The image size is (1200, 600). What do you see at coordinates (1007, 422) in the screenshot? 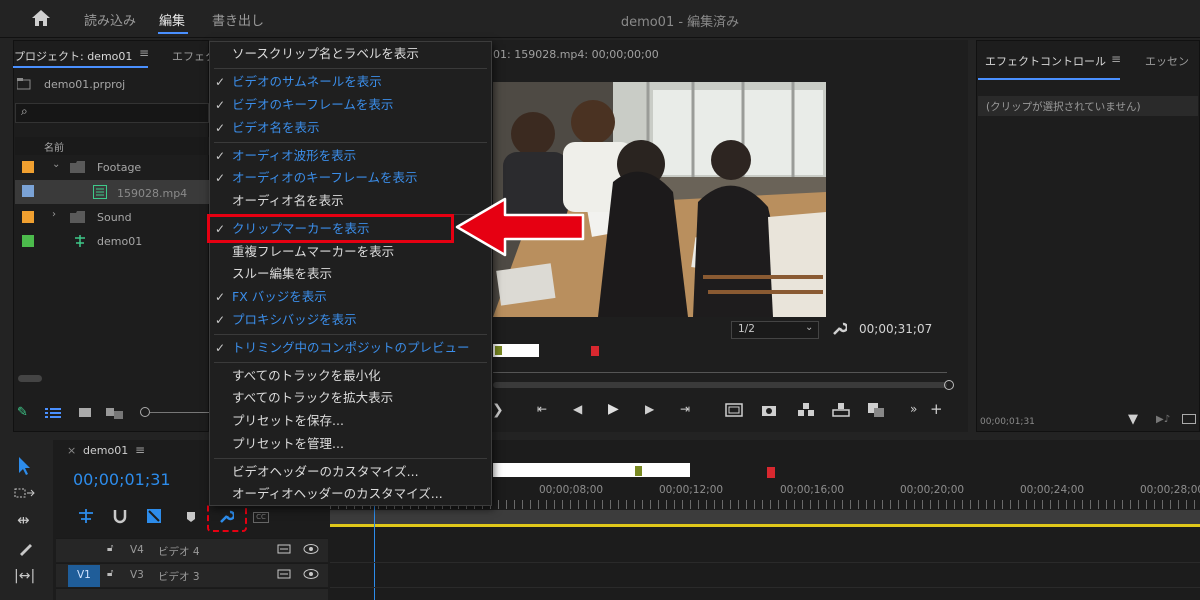
I see `effect-footer-timecode: 00;00;01;31` at bounding box center [1007, 422].